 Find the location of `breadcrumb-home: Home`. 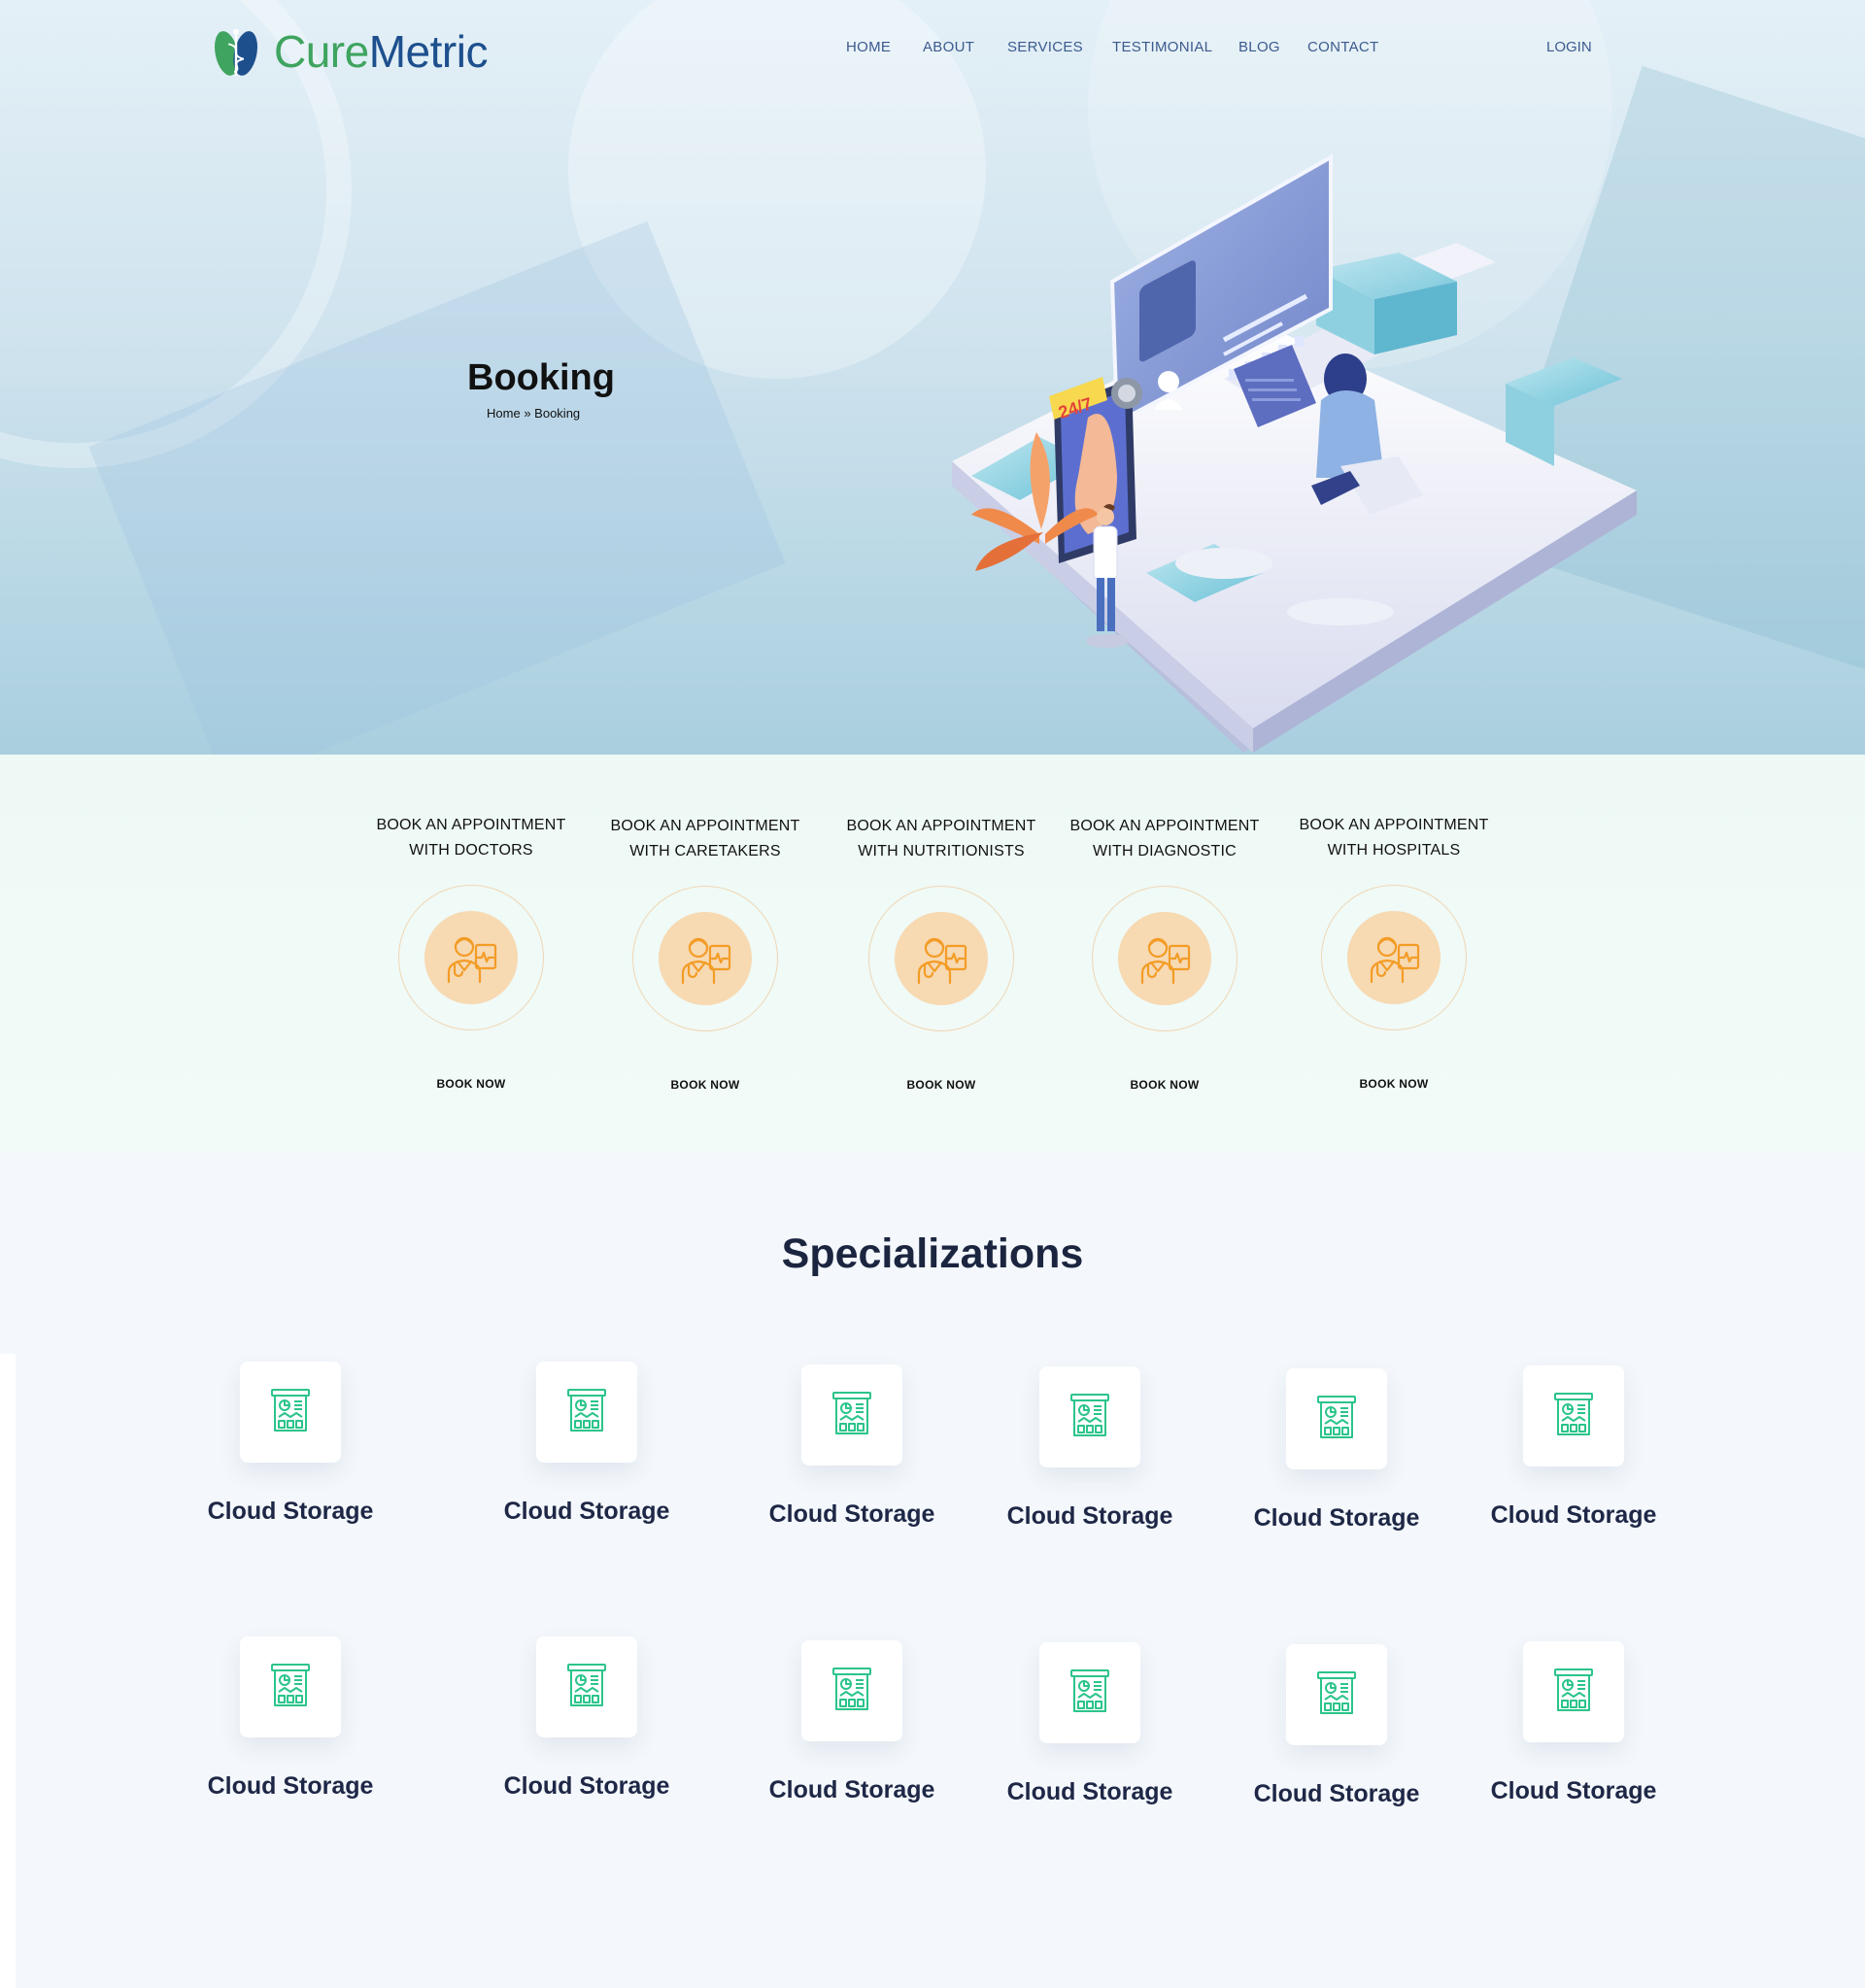

breadcrumb-home: Home is located at coordinates (504, 413).